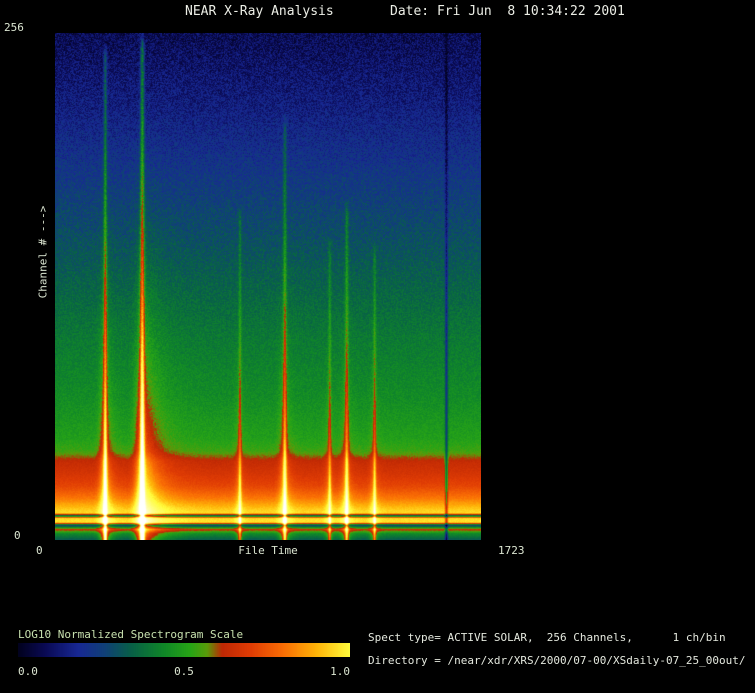 This screenshot has height=693, width=755. Describe the element at coordinates (28, 671) in the screenshot. I see `colorbar-tick-min: 0.0` at that location.